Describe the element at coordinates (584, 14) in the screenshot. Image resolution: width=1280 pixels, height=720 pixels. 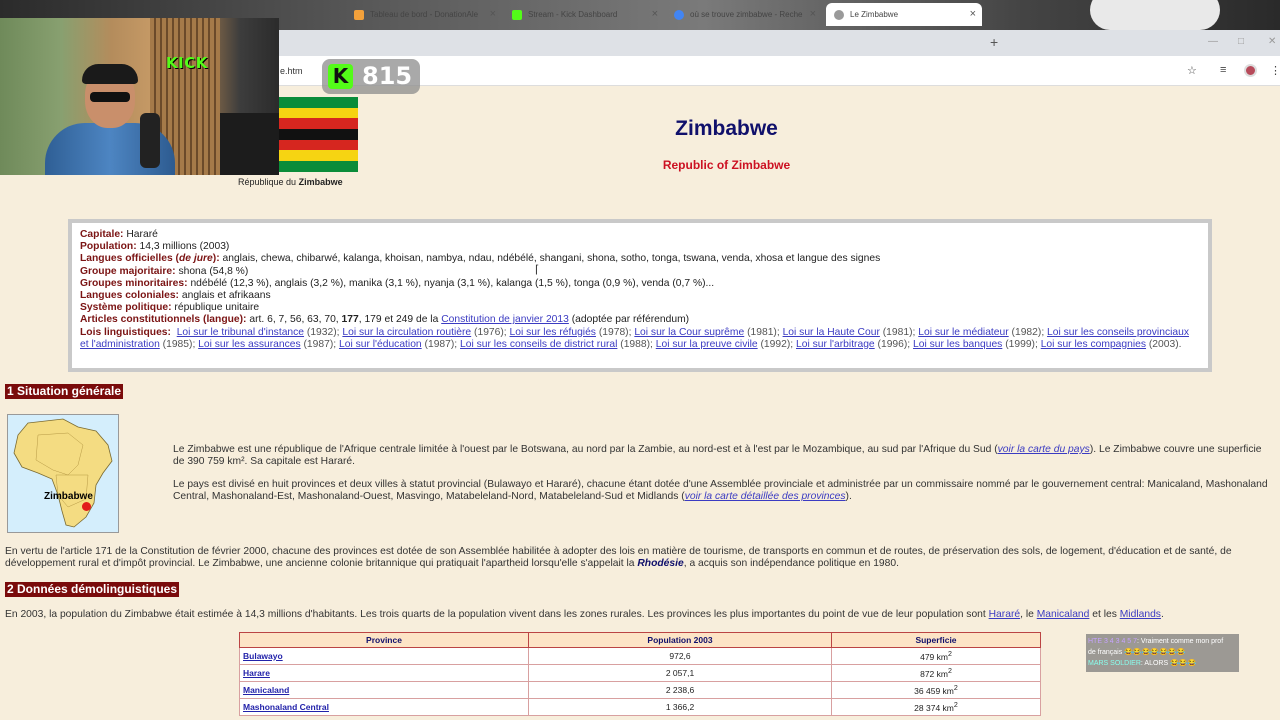
I see `tab-kick-dashboard: Stream - Kick Dashboard ×` at that location.